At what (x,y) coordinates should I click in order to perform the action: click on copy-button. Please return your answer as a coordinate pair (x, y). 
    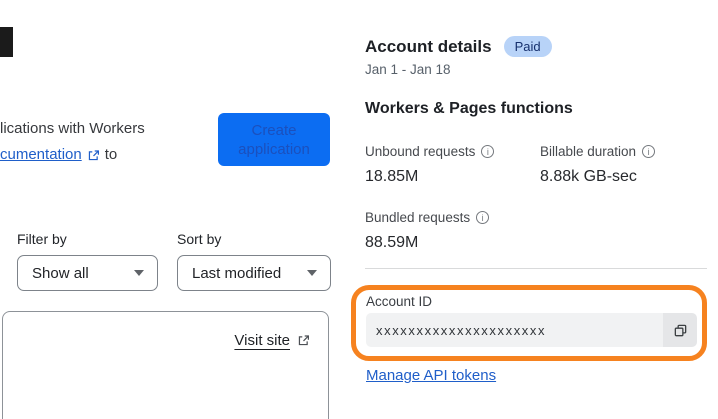
    Looking at the image, I should click on (680, 330).